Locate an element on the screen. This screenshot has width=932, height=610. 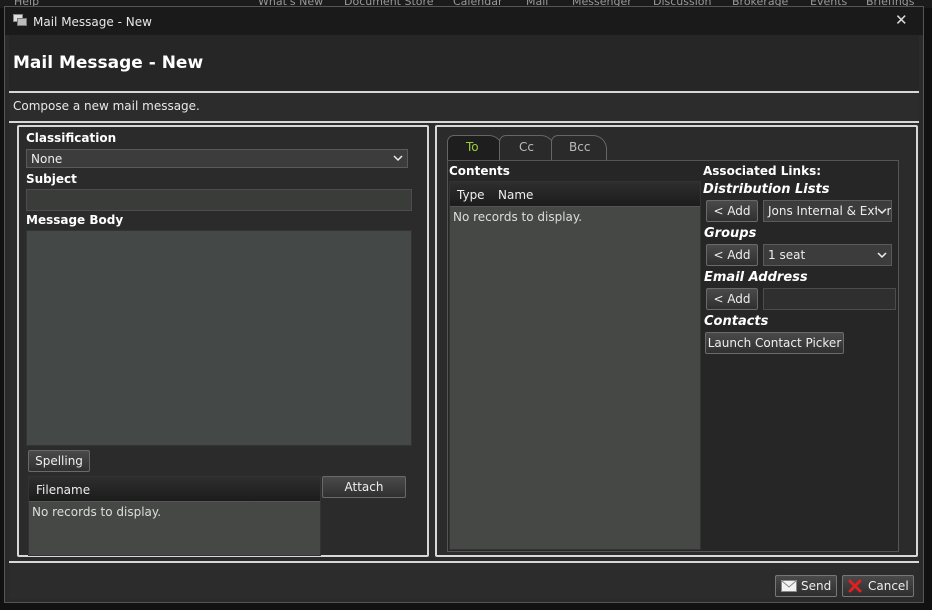
classification-value: None is located at coordinates (47, 159).